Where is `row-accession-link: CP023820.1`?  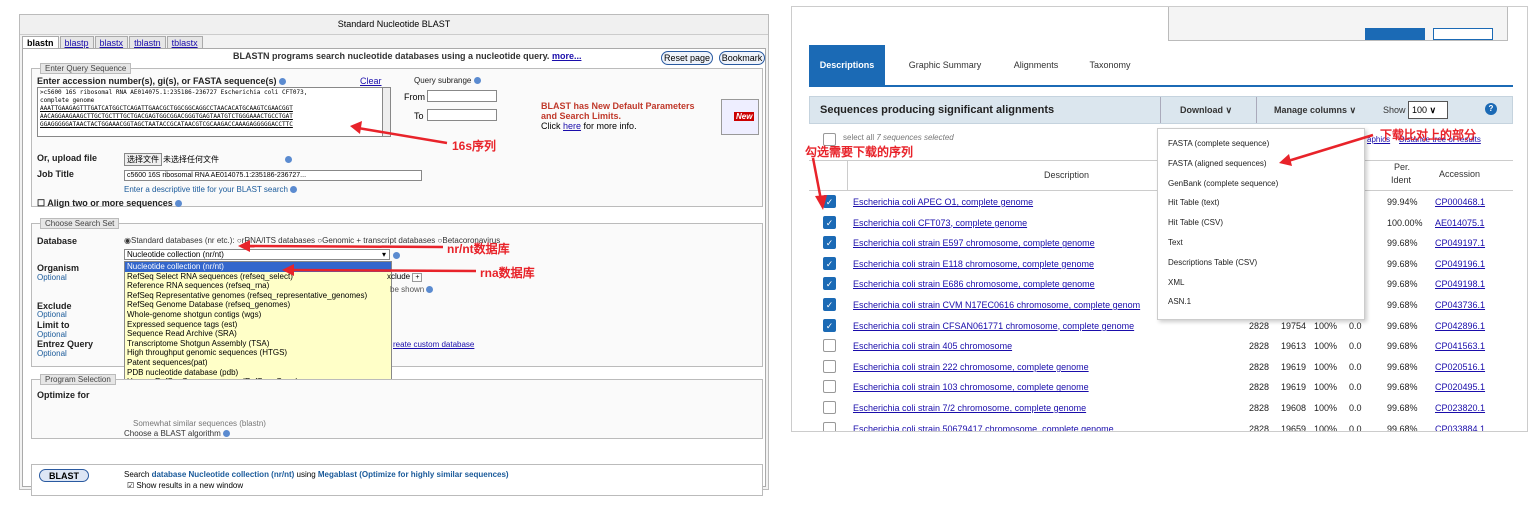 row-accession-link: CP023820.1 is located at coordinates (1460, 408).